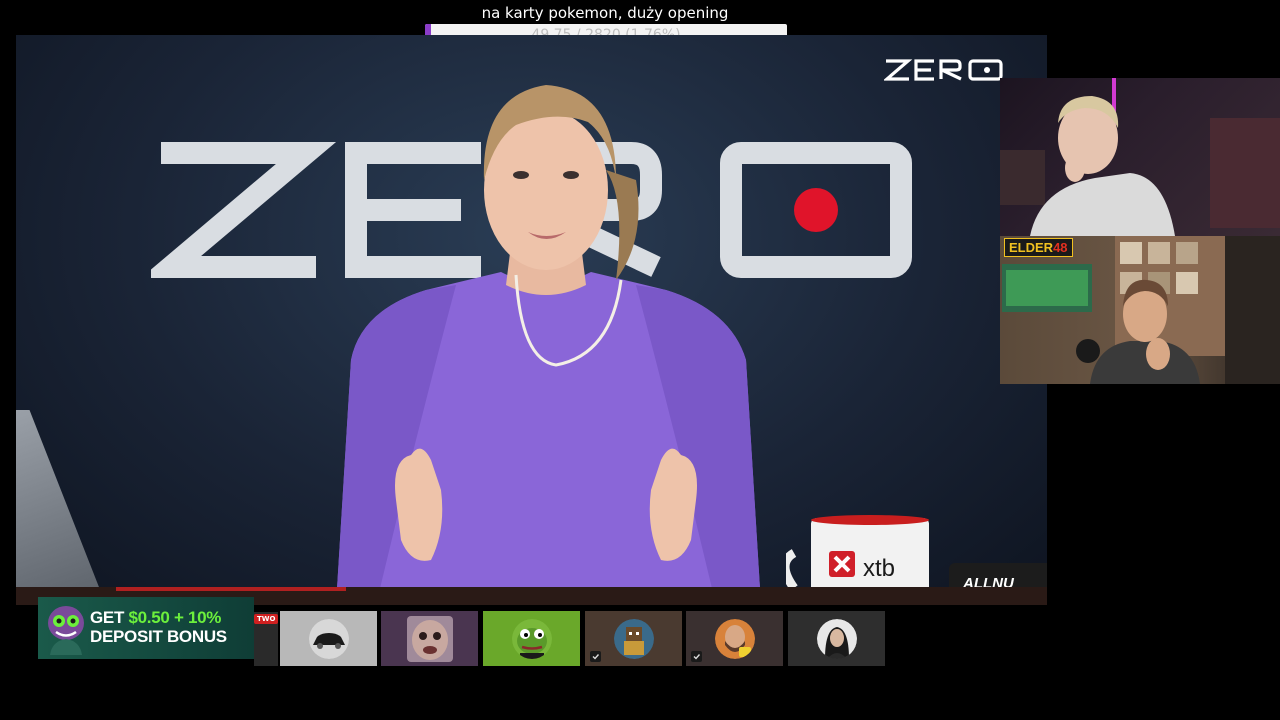 Image resolution: width=1280 pixels, height=720 pixels. I want to click on promo-banner: GET $0.50 + 10% DEPOSIT BONUS, so click(146, 628).